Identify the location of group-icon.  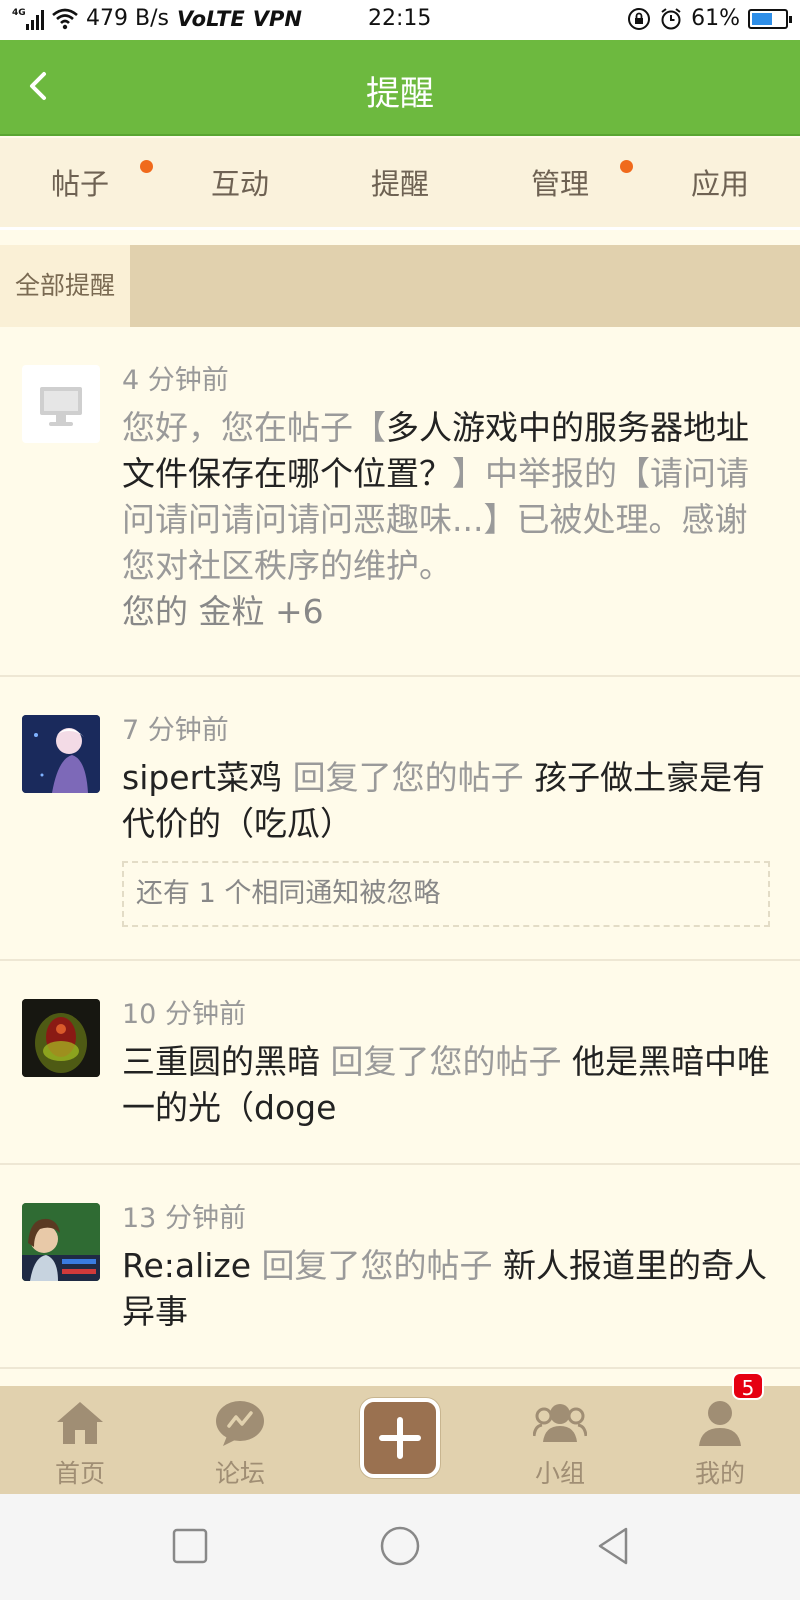
(560, 1423).